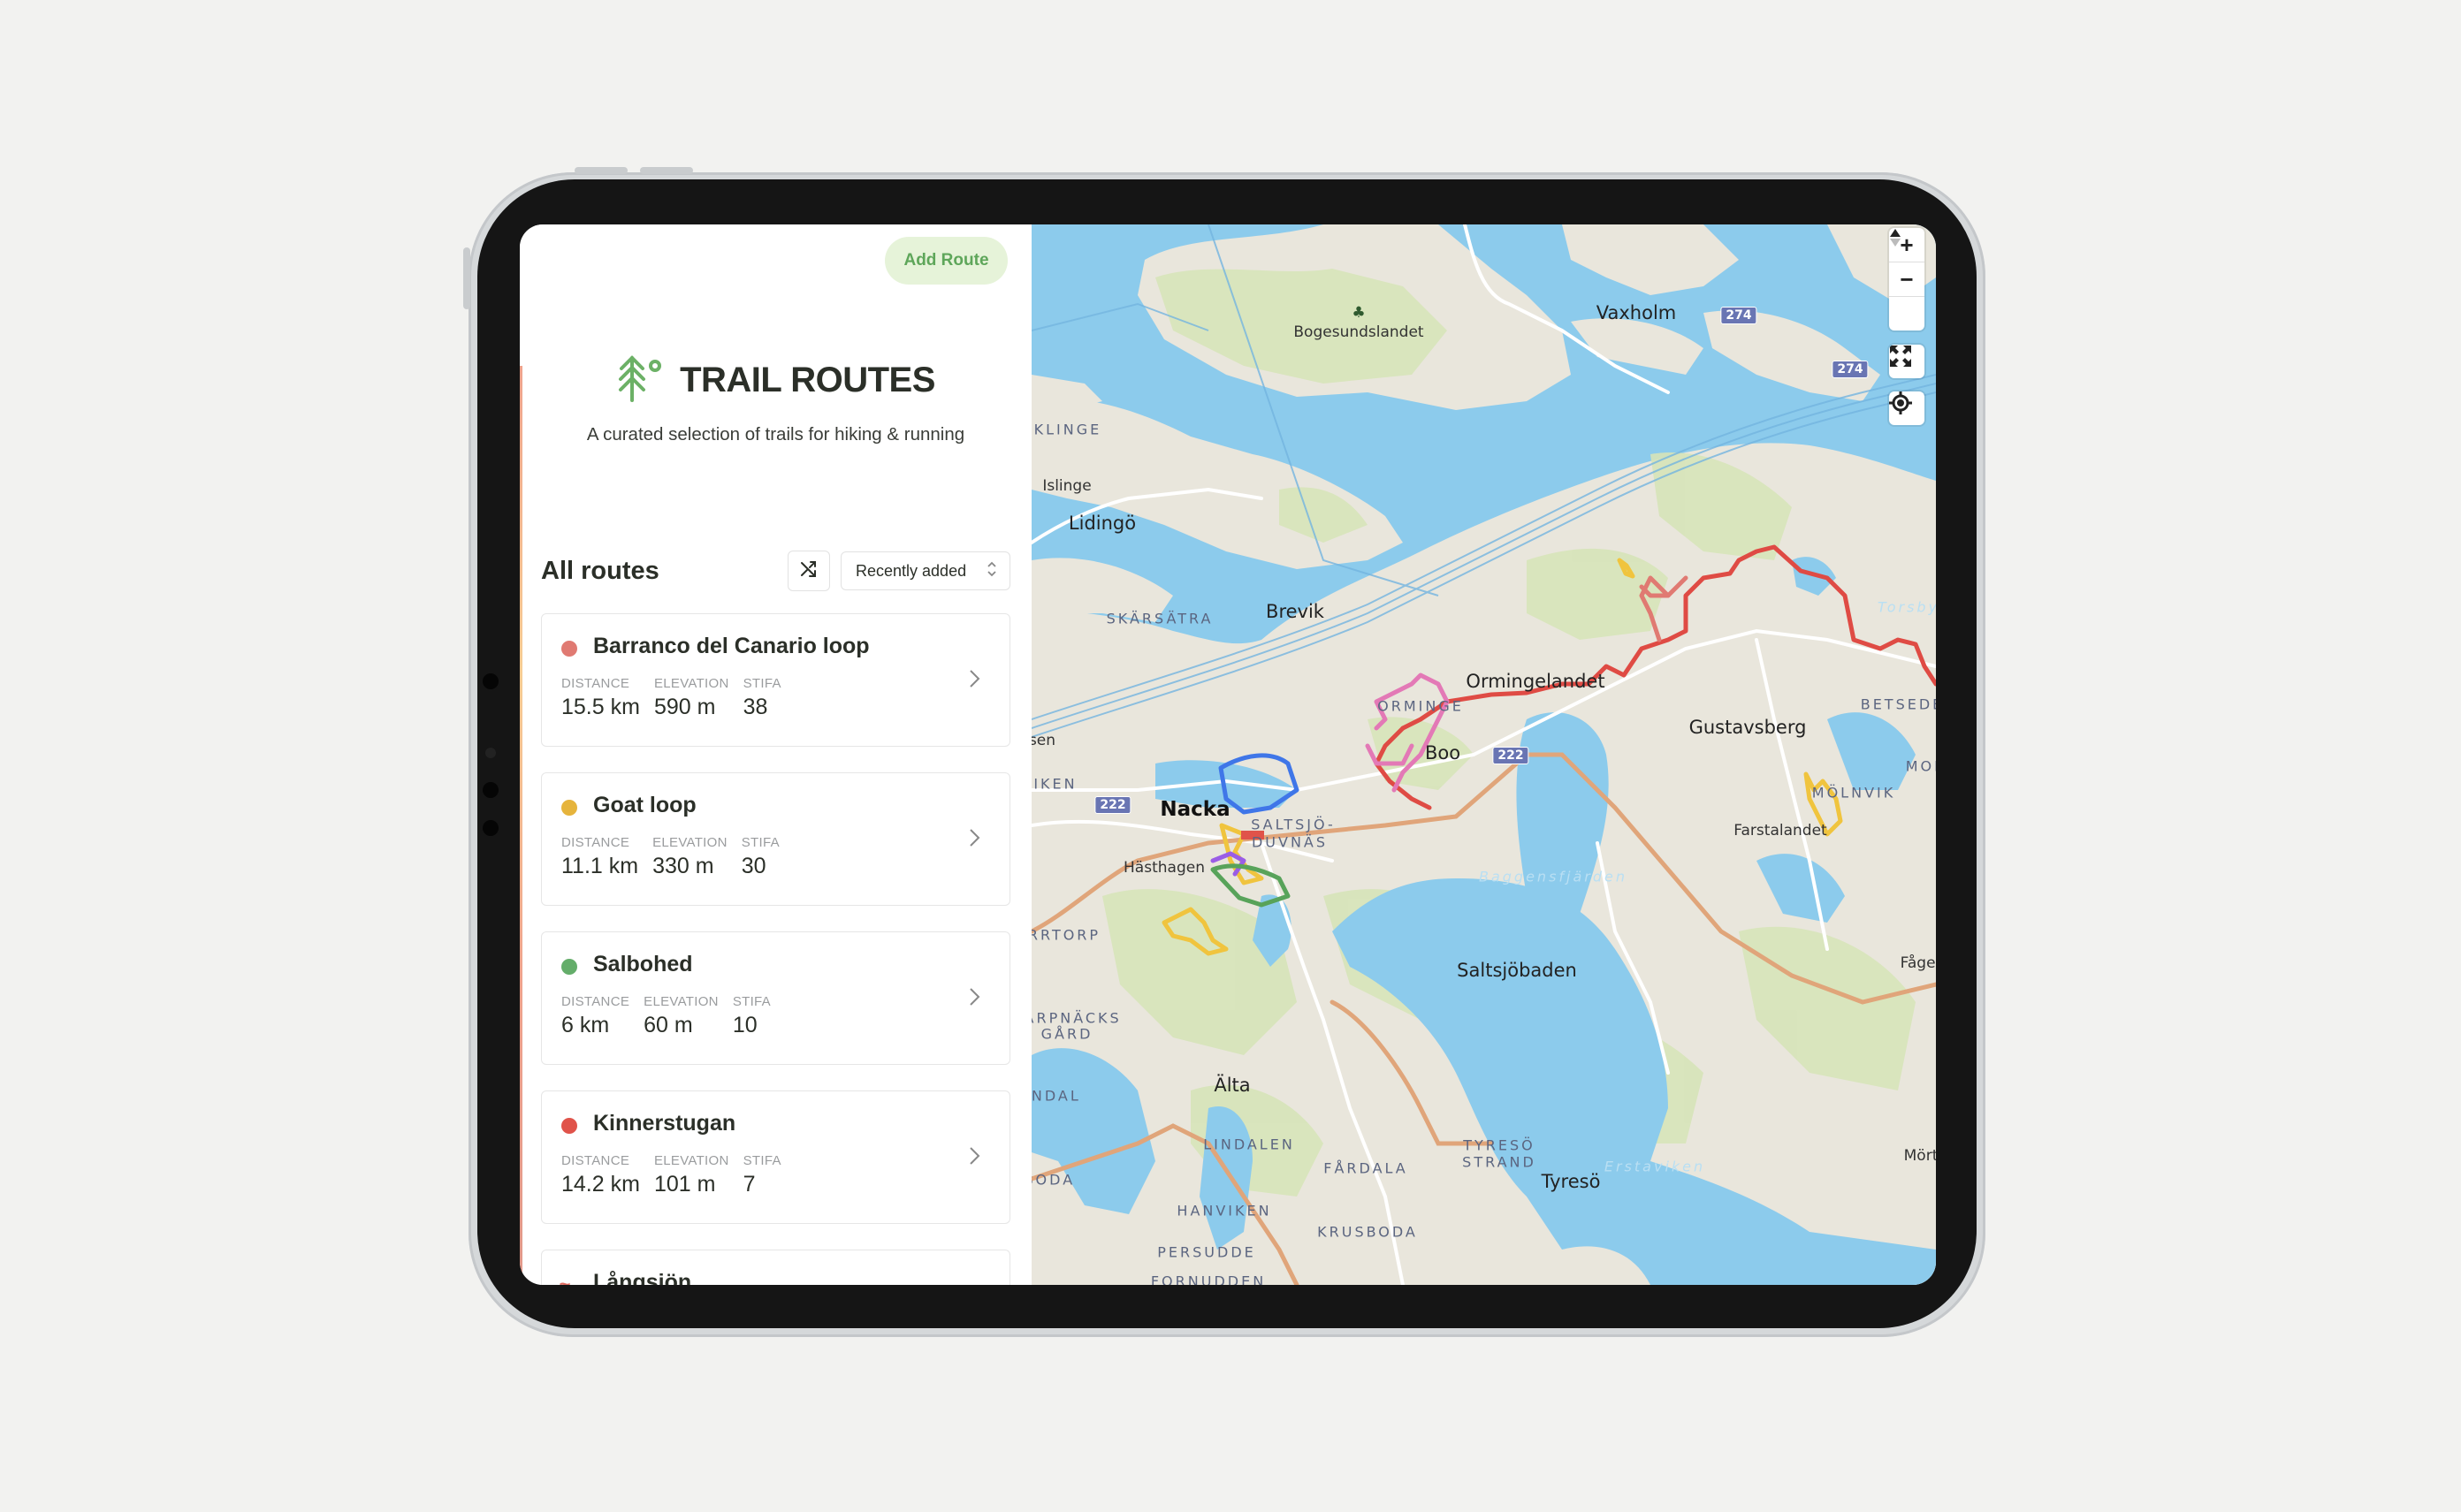 Image resolution: width=2461 pixels, height=1512 pixels. What do you see at coordinates (911, 570) in the screenshot?
I see `sort-selected-value: Recently added` at bounding box center [911, 570].